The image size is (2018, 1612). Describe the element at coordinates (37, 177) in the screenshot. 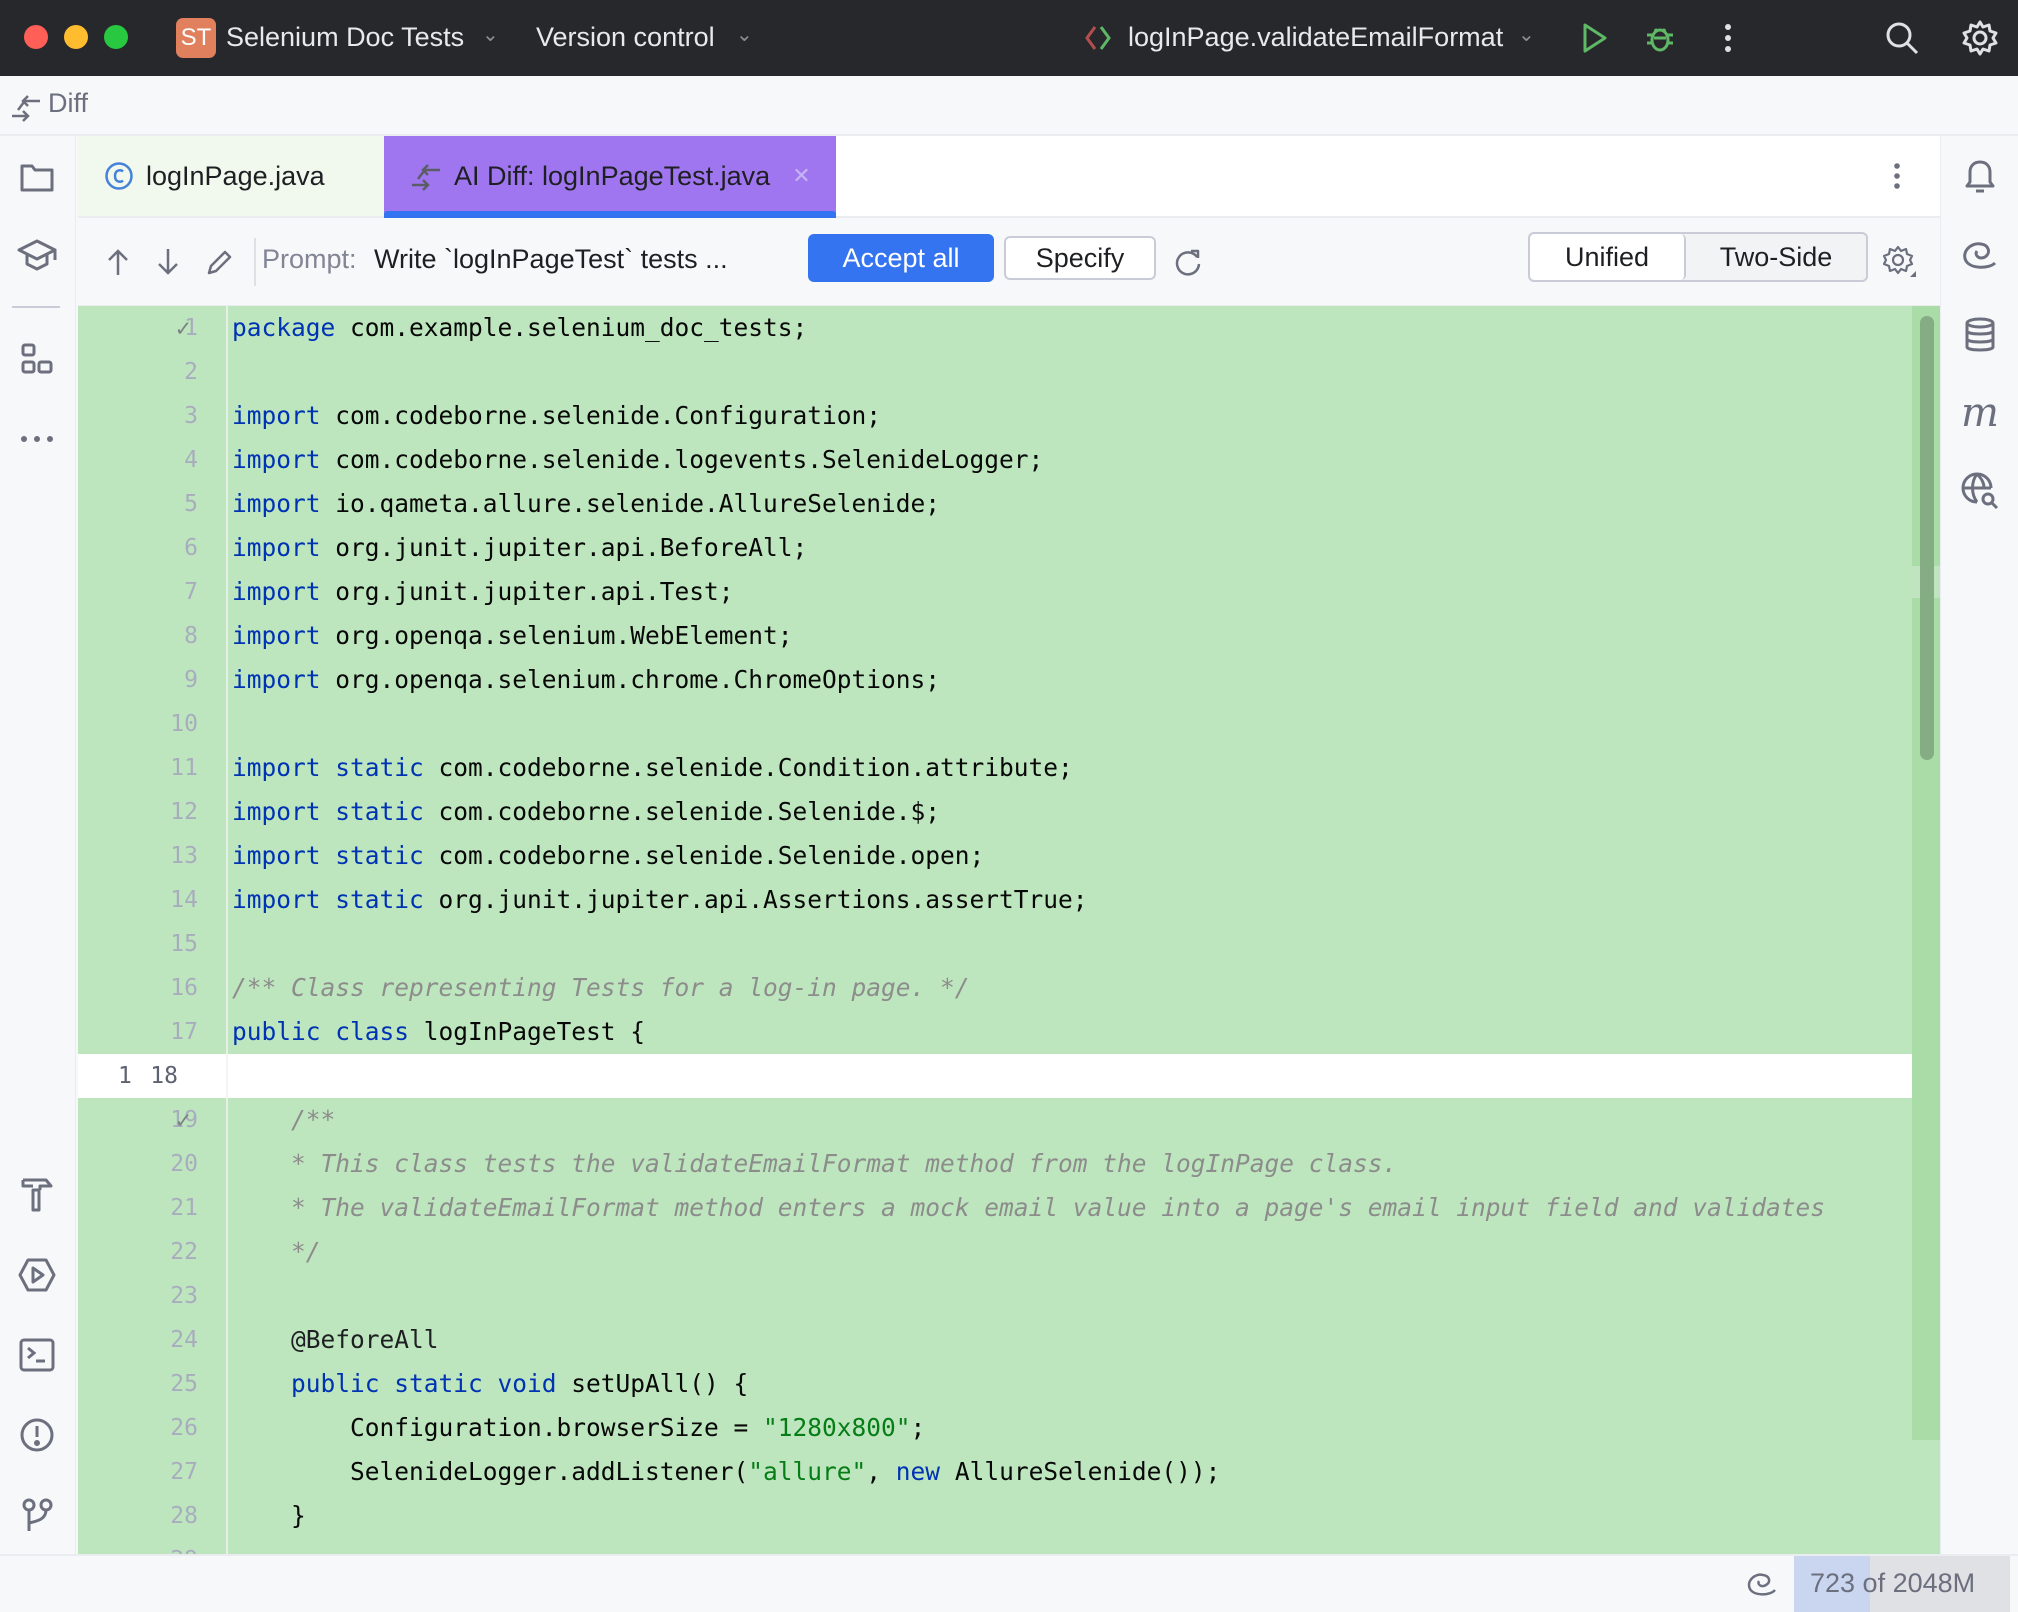

I see `project-folder-icon` at that location.